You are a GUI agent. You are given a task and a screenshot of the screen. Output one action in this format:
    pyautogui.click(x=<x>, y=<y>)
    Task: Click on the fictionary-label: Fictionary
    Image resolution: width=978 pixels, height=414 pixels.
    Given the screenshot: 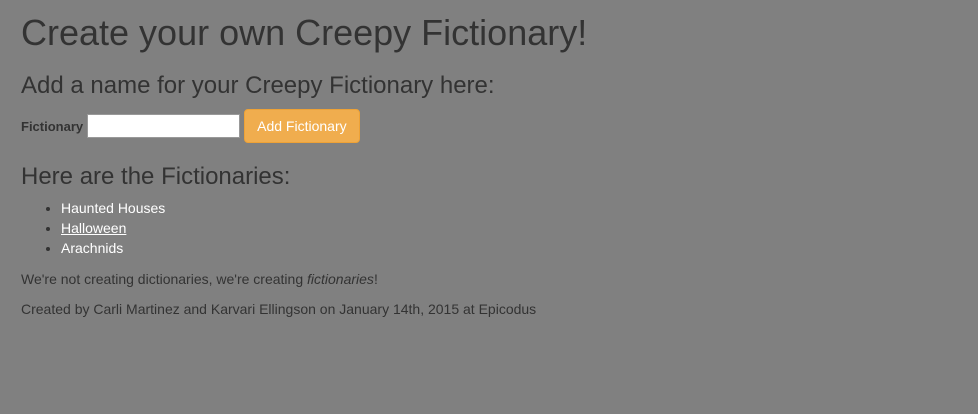 What is the action you would take?
    pyautogui.click(x=52, y=126)
    